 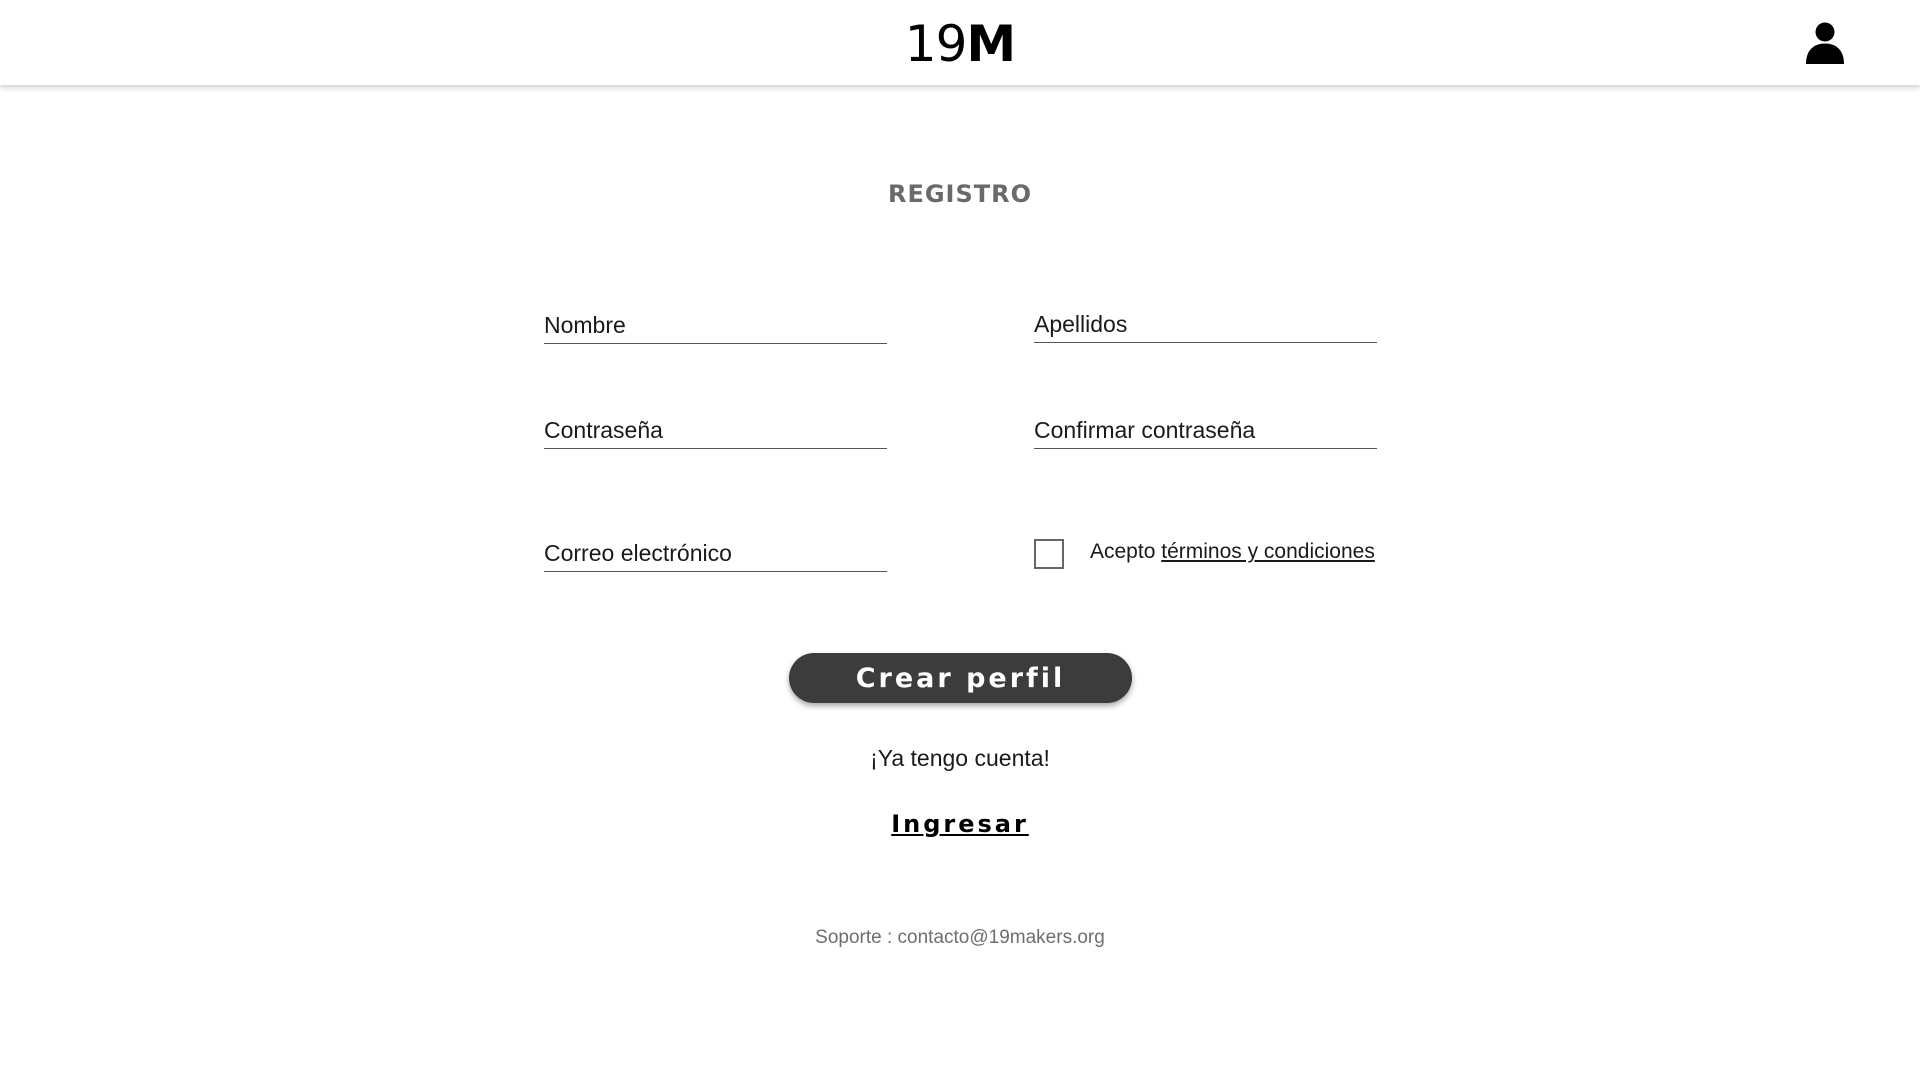 I want to click on logo-number: 19, so click(x=936, y=44).